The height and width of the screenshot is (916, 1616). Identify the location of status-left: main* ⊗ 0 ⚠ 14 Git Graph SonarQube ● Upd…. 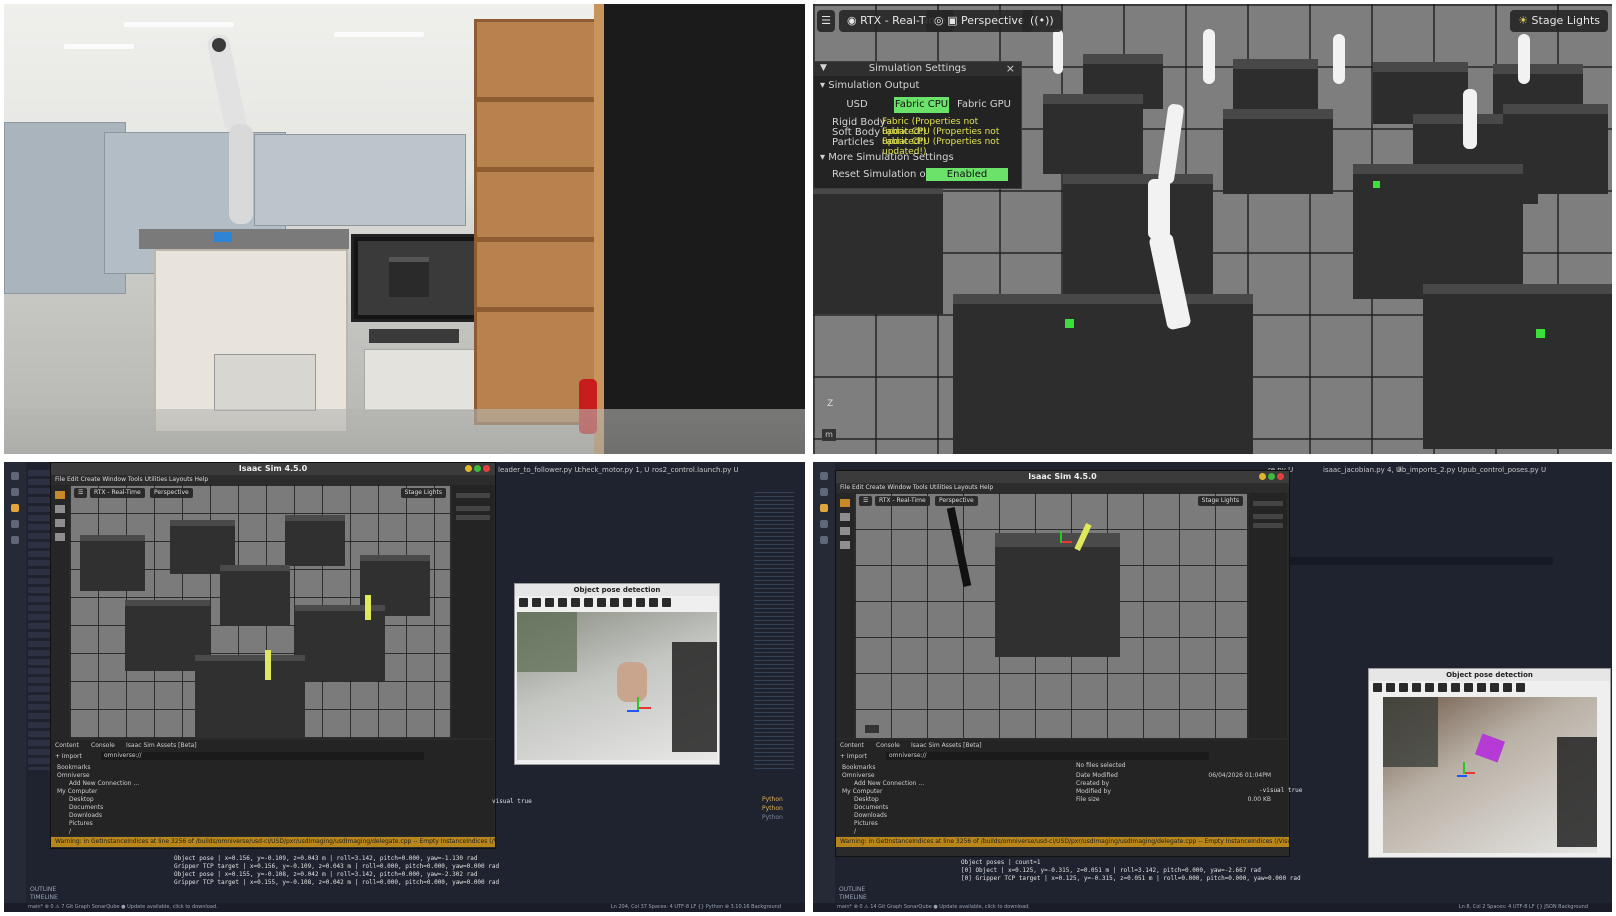
(933, 907).